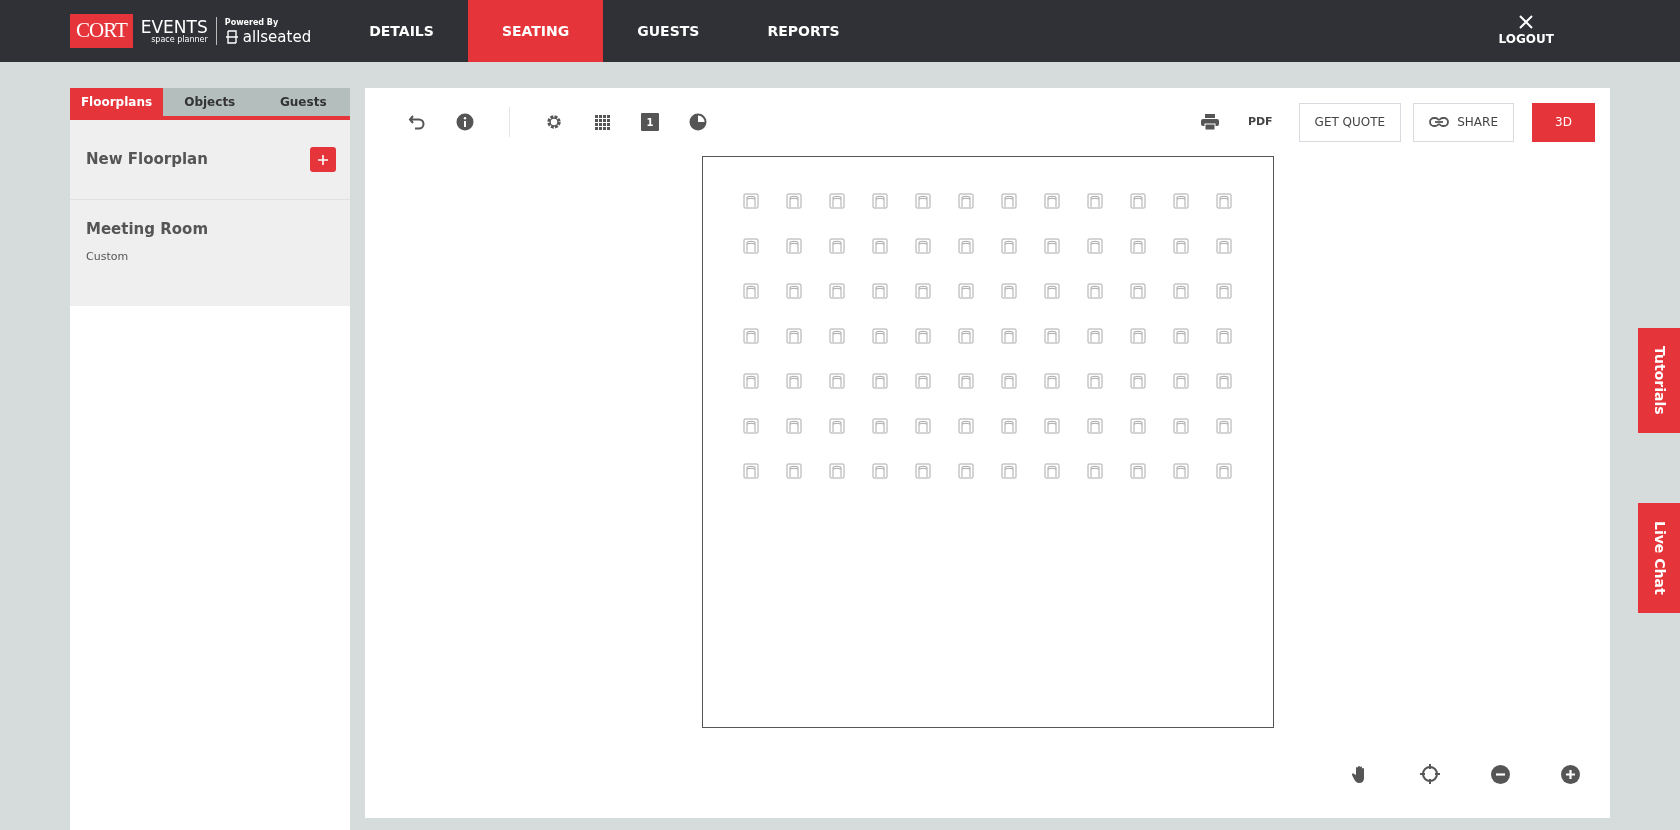  I want to click on chair-logo-icon, so click(231, 37).